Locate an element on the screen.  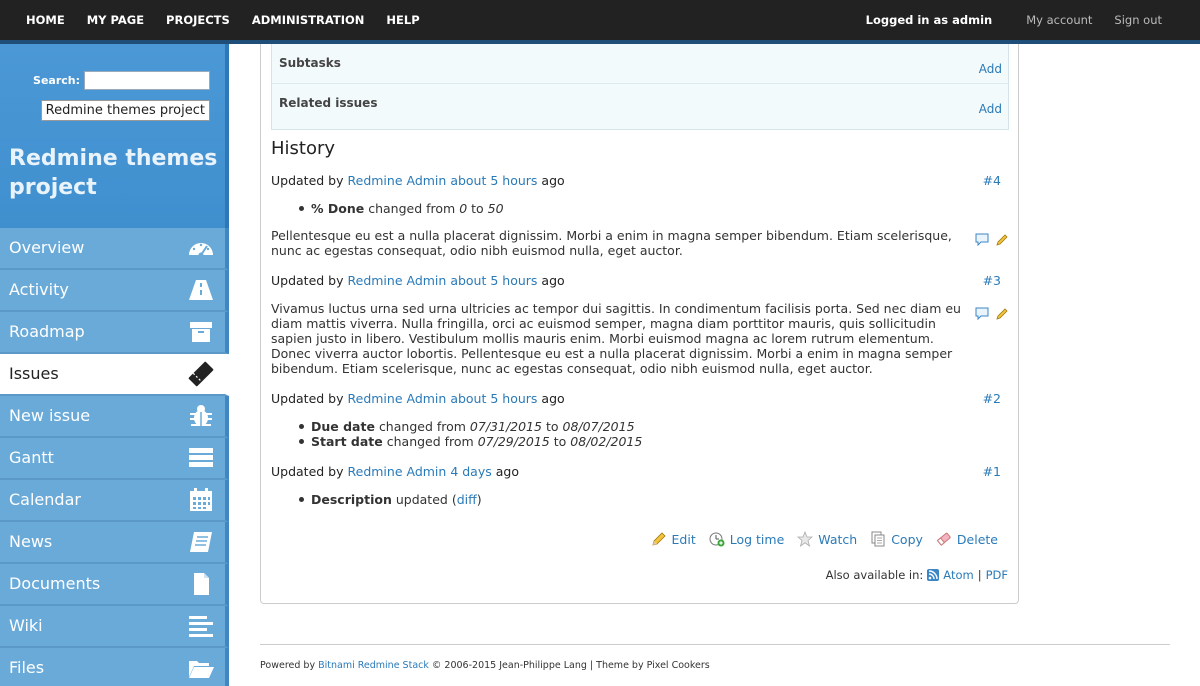
journal-time-link: 4 days is located at coordinates (470, 471).